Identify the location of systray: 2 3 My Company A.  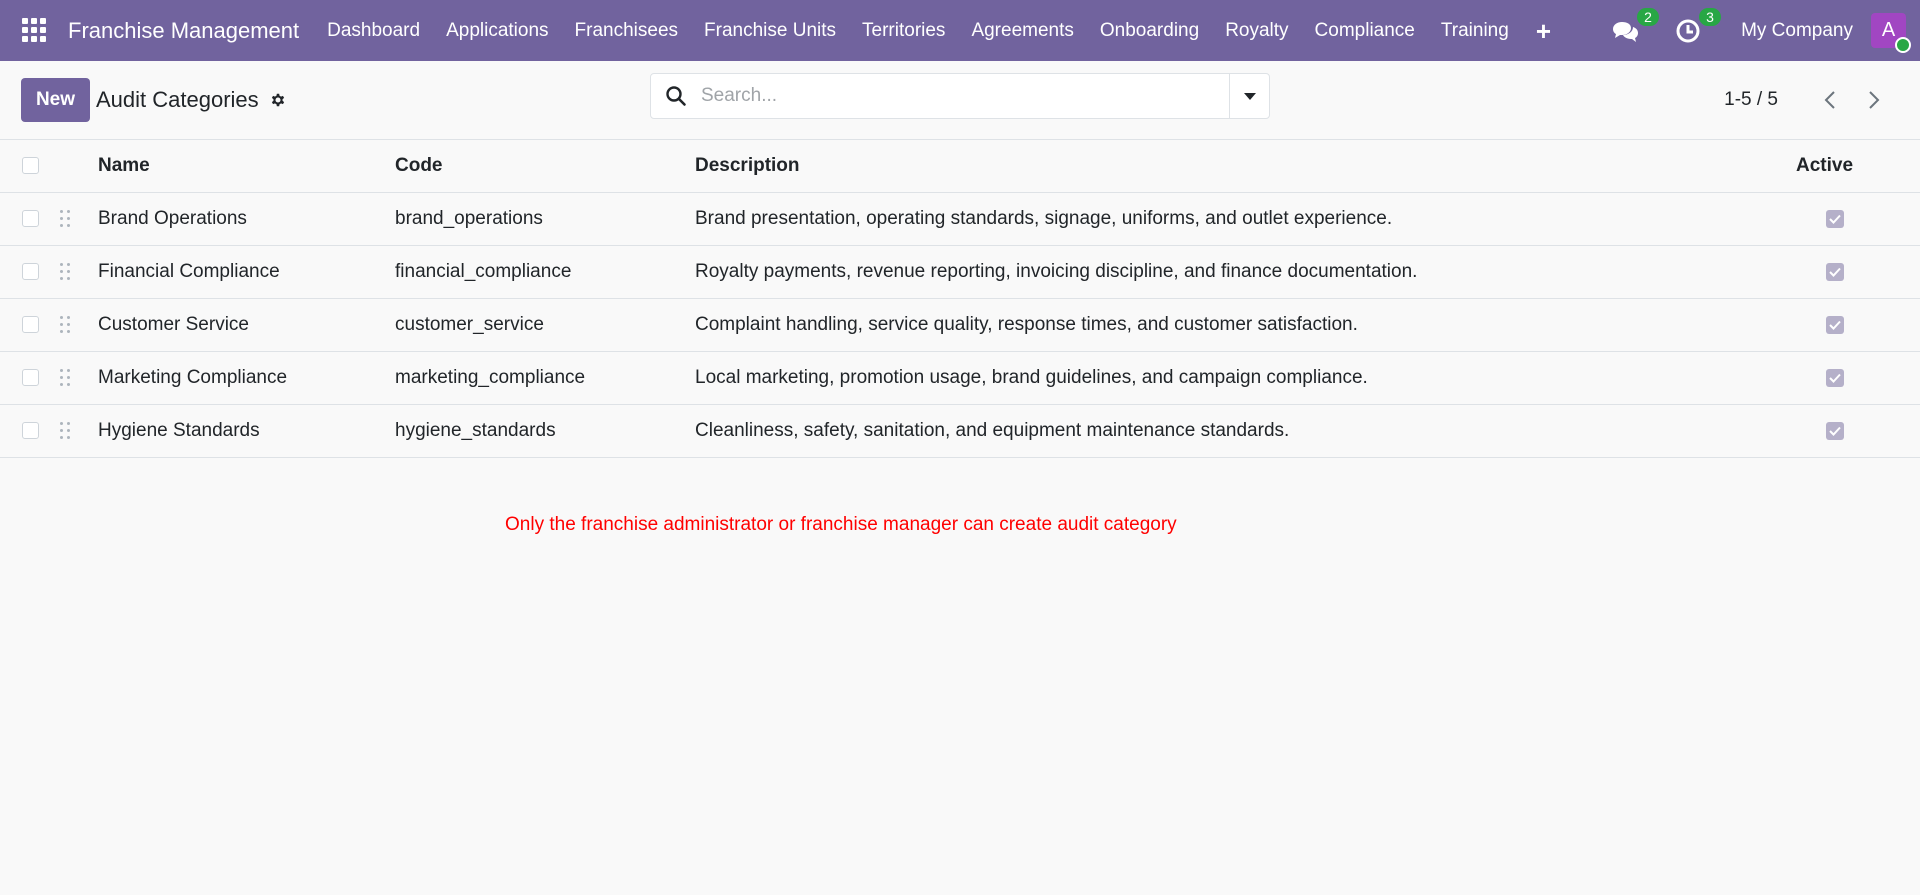
(1754, 30).